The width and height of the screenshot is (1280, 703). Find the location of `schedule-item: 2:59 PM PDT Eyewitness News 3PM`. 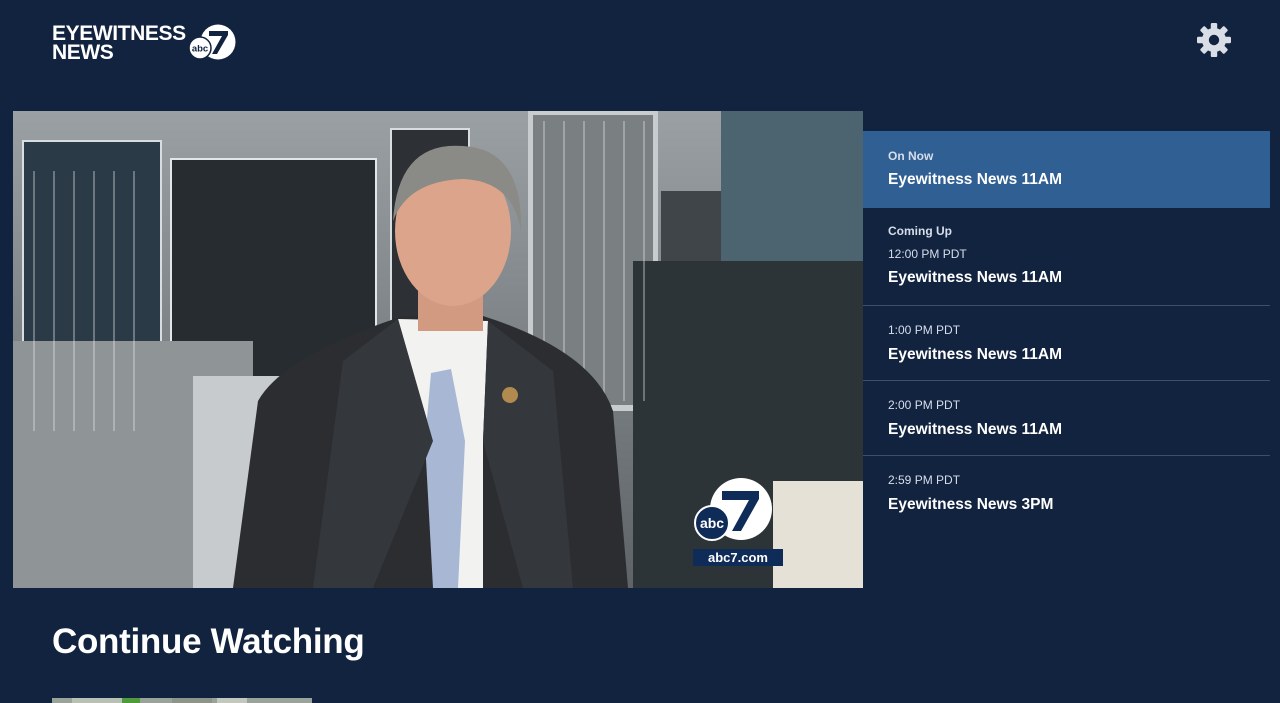

schedule-item: 2:59 PM PDT Eyewitness News 3PM is located at coordinates (1066, 493).